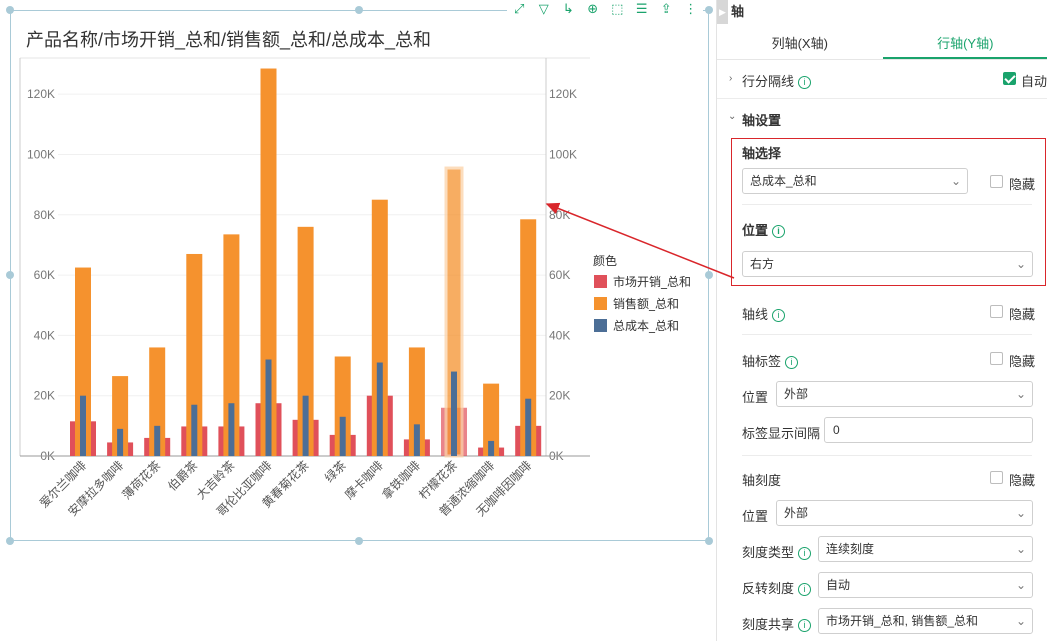 The image size is (1047, 641). I want to click on axis-settings-label: 轴设置, so click(761, 119).